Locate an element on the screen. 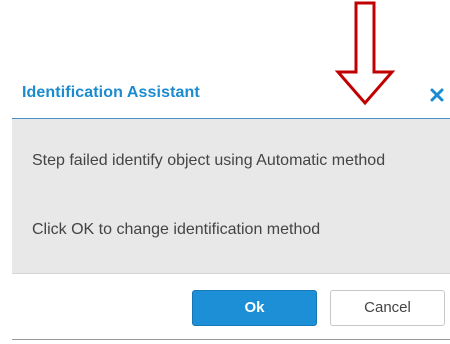 This screenshot has height=344, width=450. down-arrow-icon is located at coordinates (365, 53).